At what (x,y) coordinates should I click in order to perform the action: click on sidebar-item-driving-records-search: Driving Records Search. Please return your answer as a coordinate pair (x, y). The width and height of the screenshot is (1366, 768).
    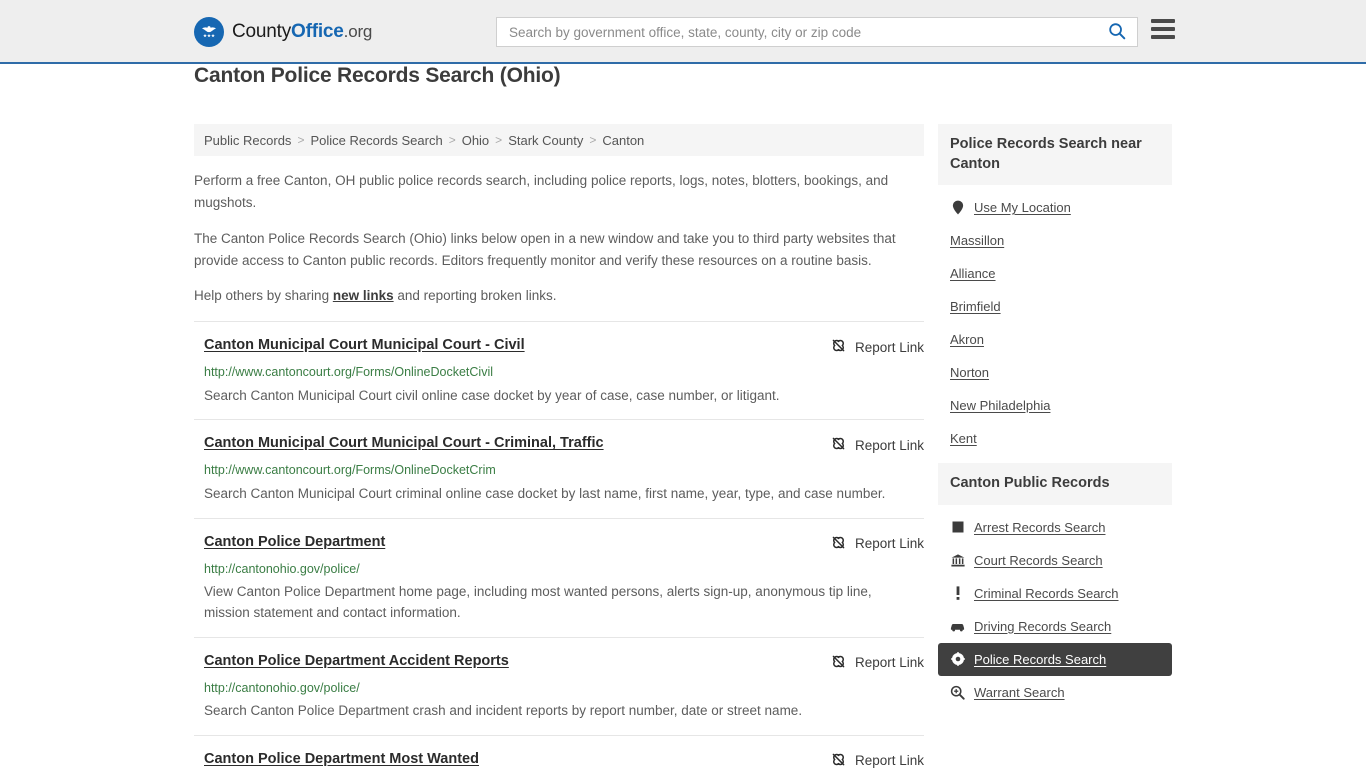
    Looking at the image, I should click on (1055, 626).